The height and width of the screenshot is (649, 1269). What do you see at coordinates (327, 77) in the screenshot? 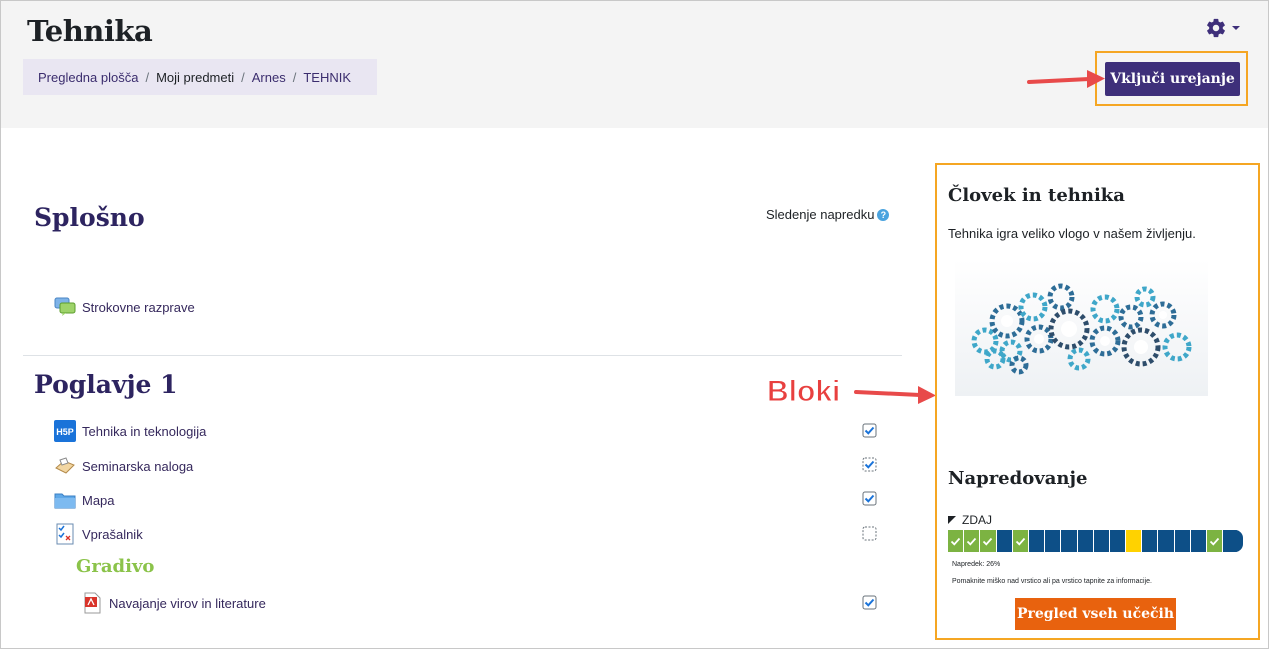
I see `breadcrumb-course: TEHNIK` at bounding box center [327, 77].